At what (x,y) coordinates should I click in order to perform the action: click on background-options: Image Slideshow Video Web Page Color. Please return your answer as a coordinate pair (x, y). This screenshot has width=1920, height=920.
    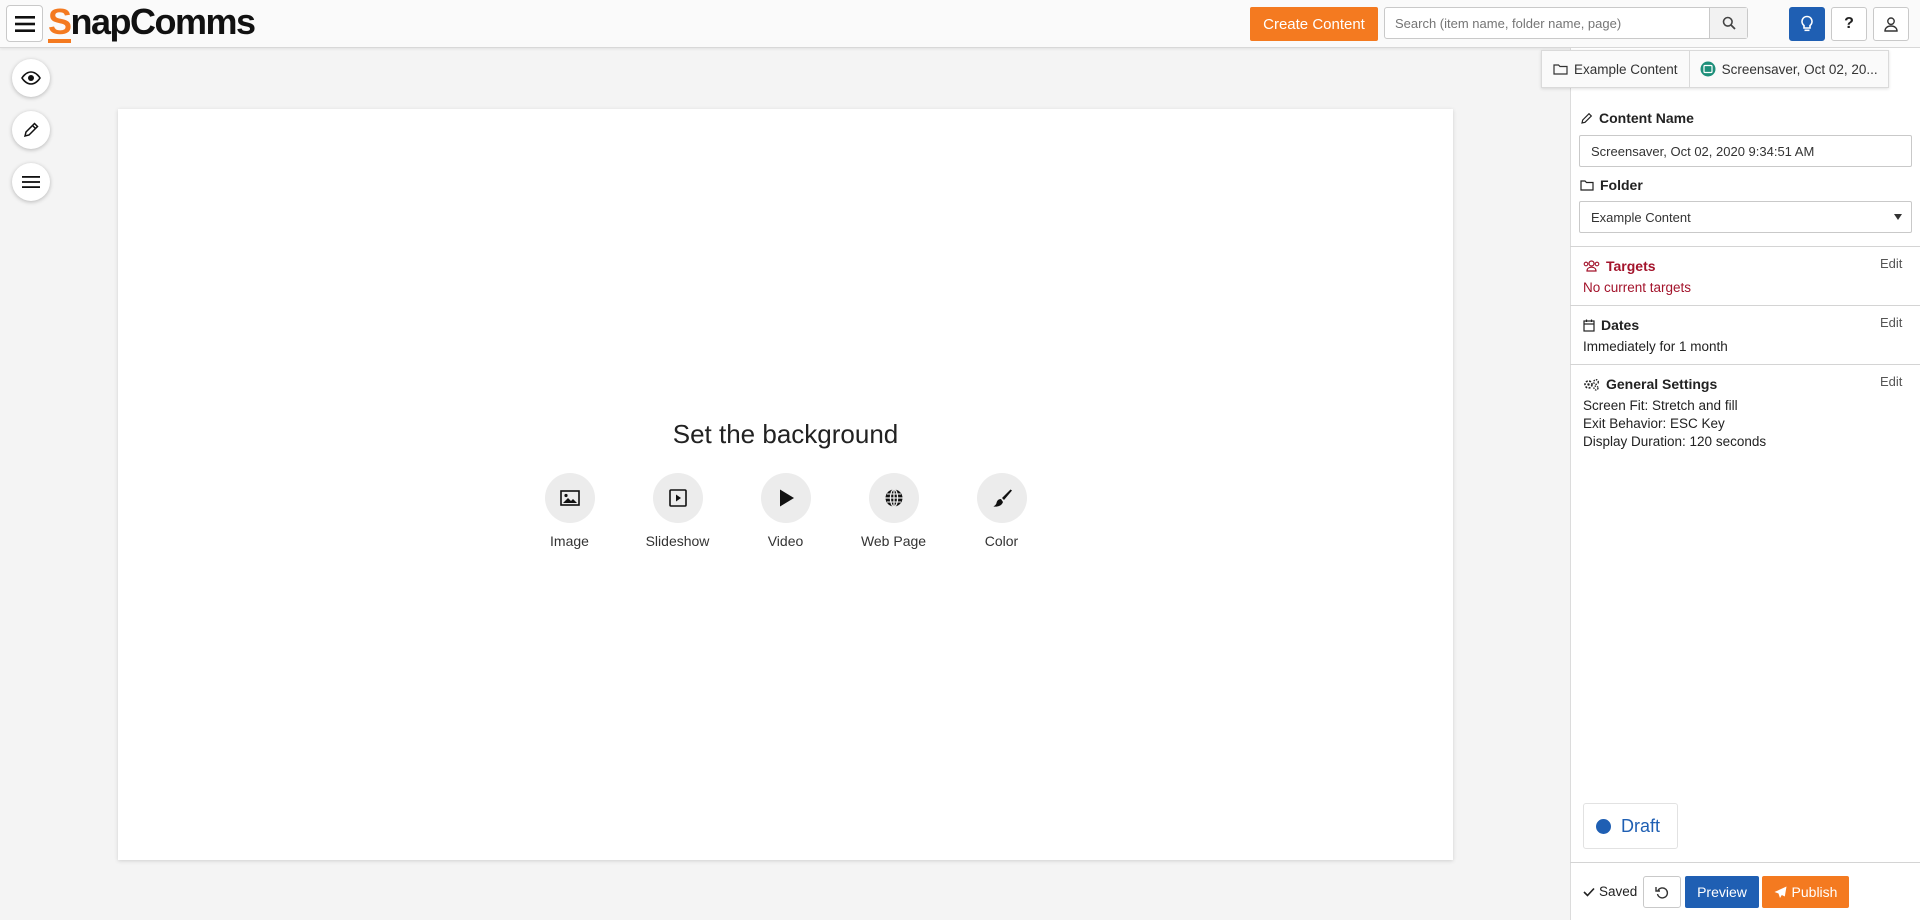
    Looking at the image, I should click on (785, 511).